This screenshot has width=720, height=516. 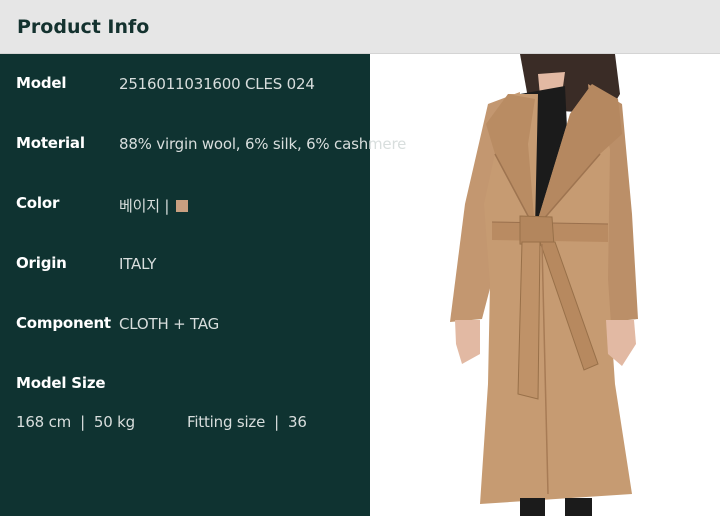 I want to click on origin-label: Origin, so click(x=41, y=263).